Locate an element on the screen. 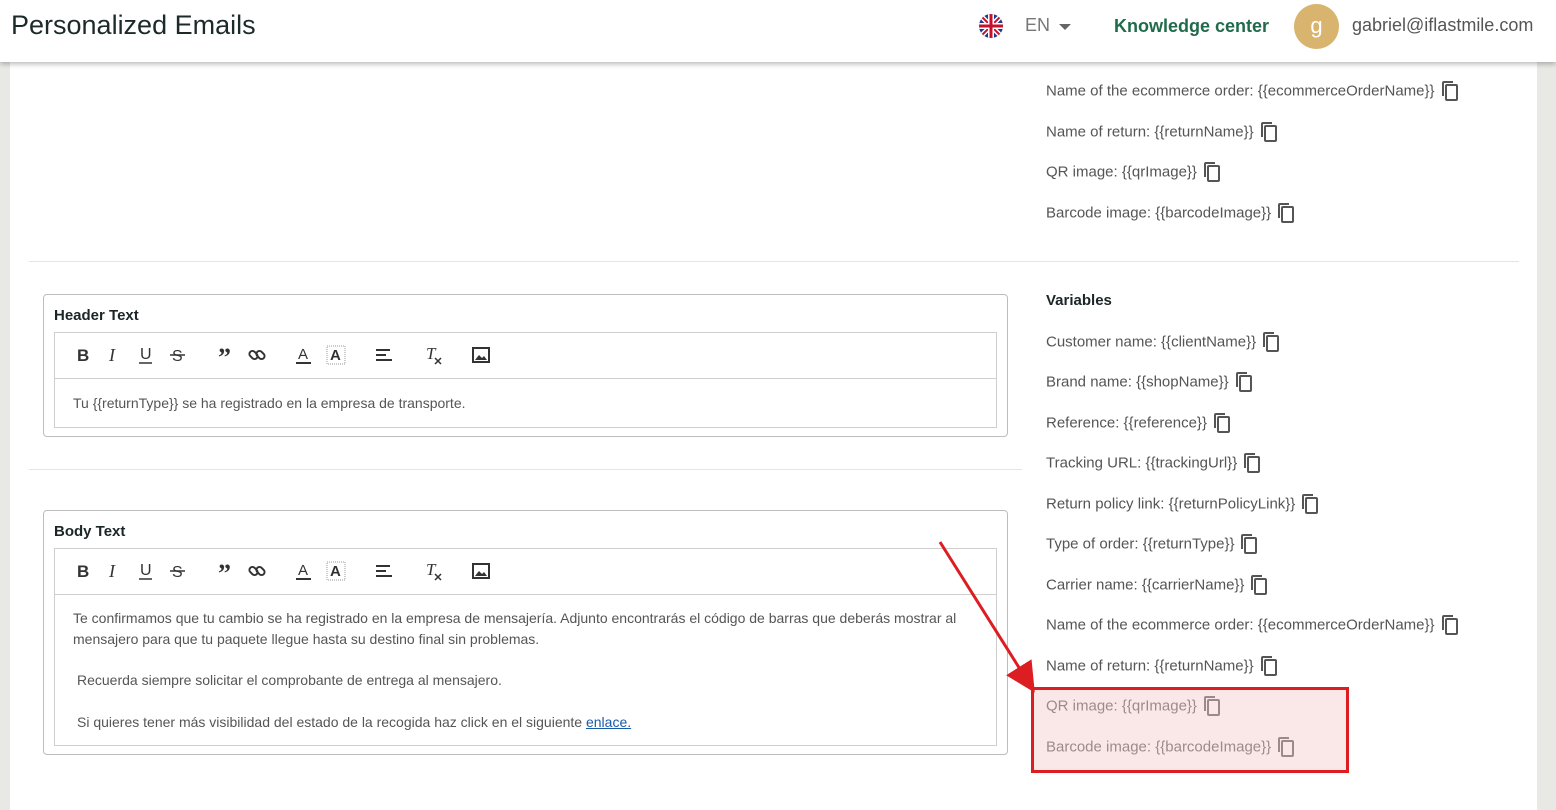  editor-title: Body Text is located at coordinates (90, 531).